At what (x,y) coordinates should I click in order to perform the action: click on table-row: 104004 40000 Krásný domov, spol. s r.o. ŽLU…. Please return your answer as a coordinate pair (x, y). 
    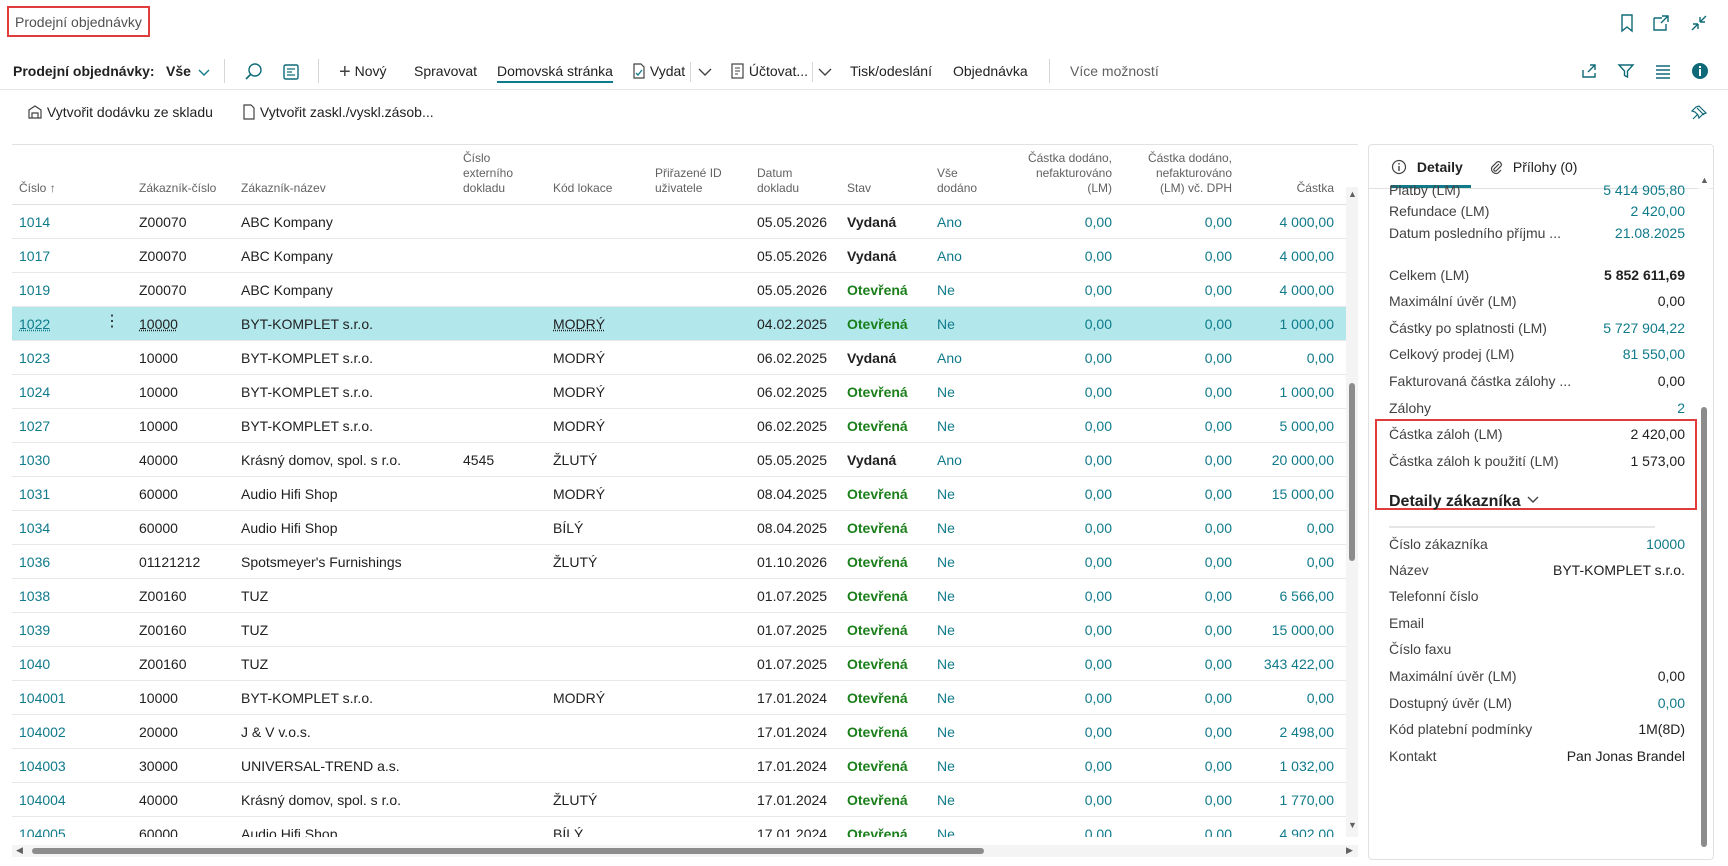
    Looking at the image, I should click on (679, 800).